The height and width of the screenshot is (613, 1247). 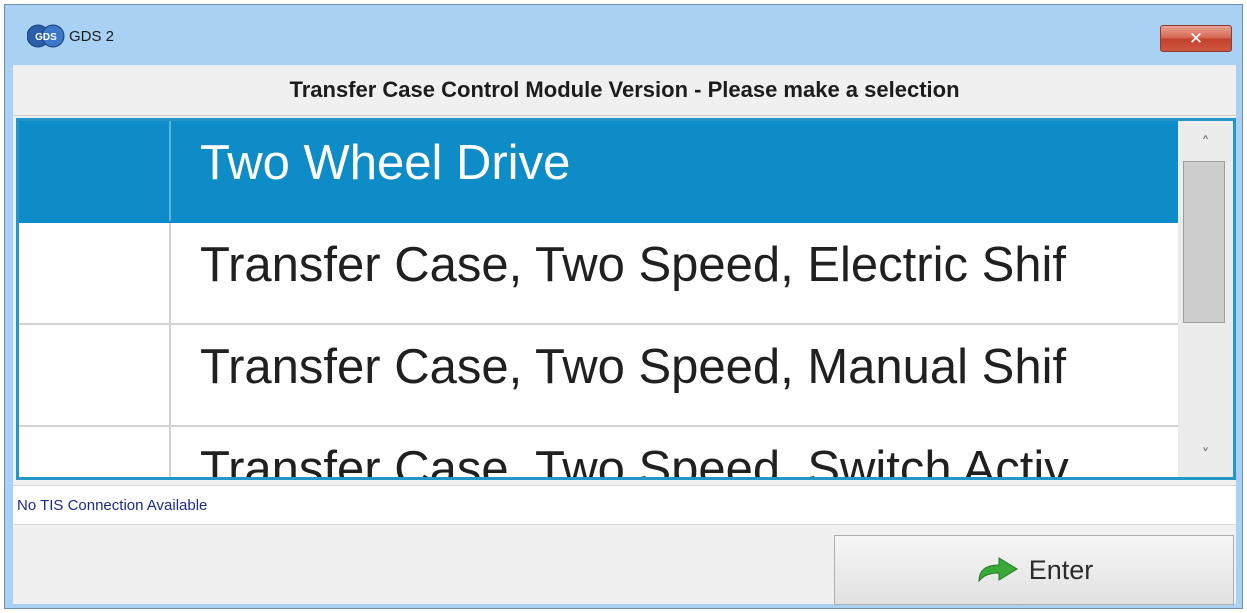 I want to click on gds-logo-icon: GDS, so click(x=46, y=36).